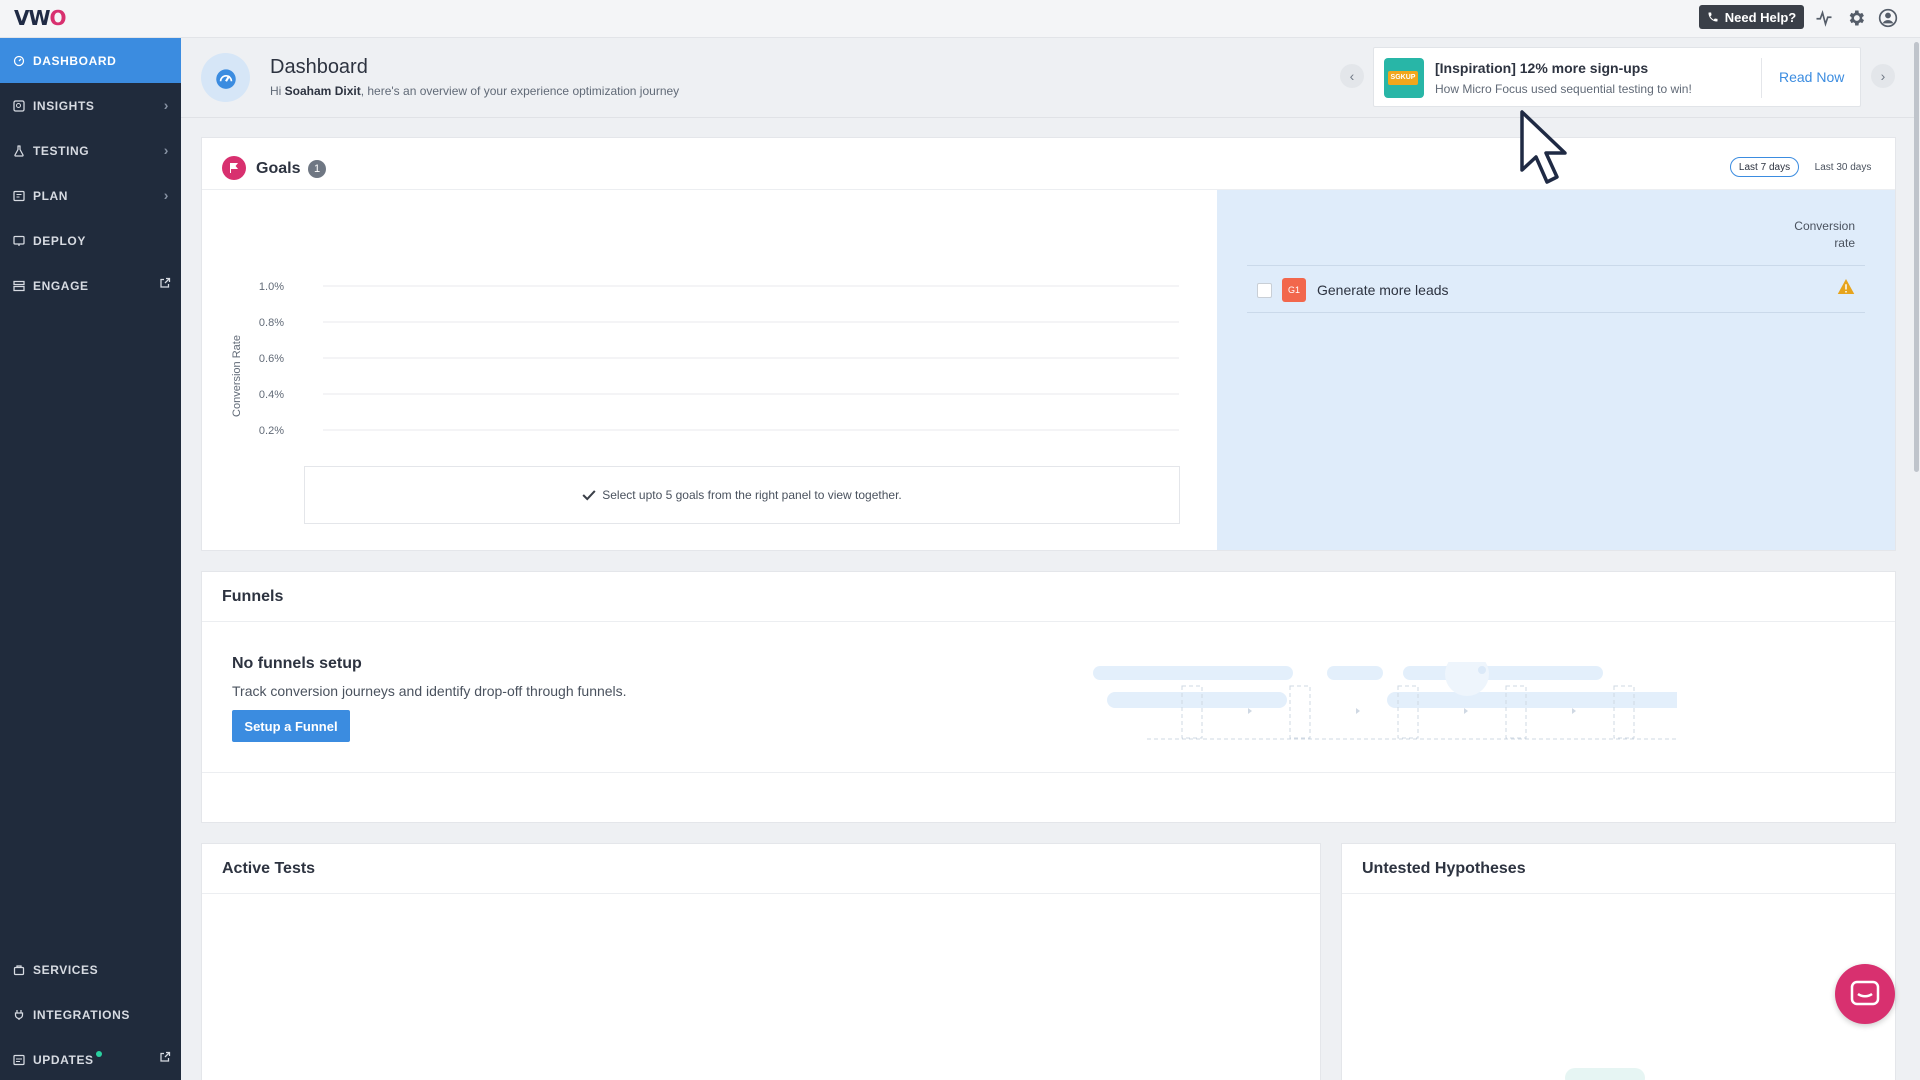  What do you see at coordinates (761, 961) in the screenshot?
I see `active-tests-card: Active Tests` at bounding box center [761, 961].